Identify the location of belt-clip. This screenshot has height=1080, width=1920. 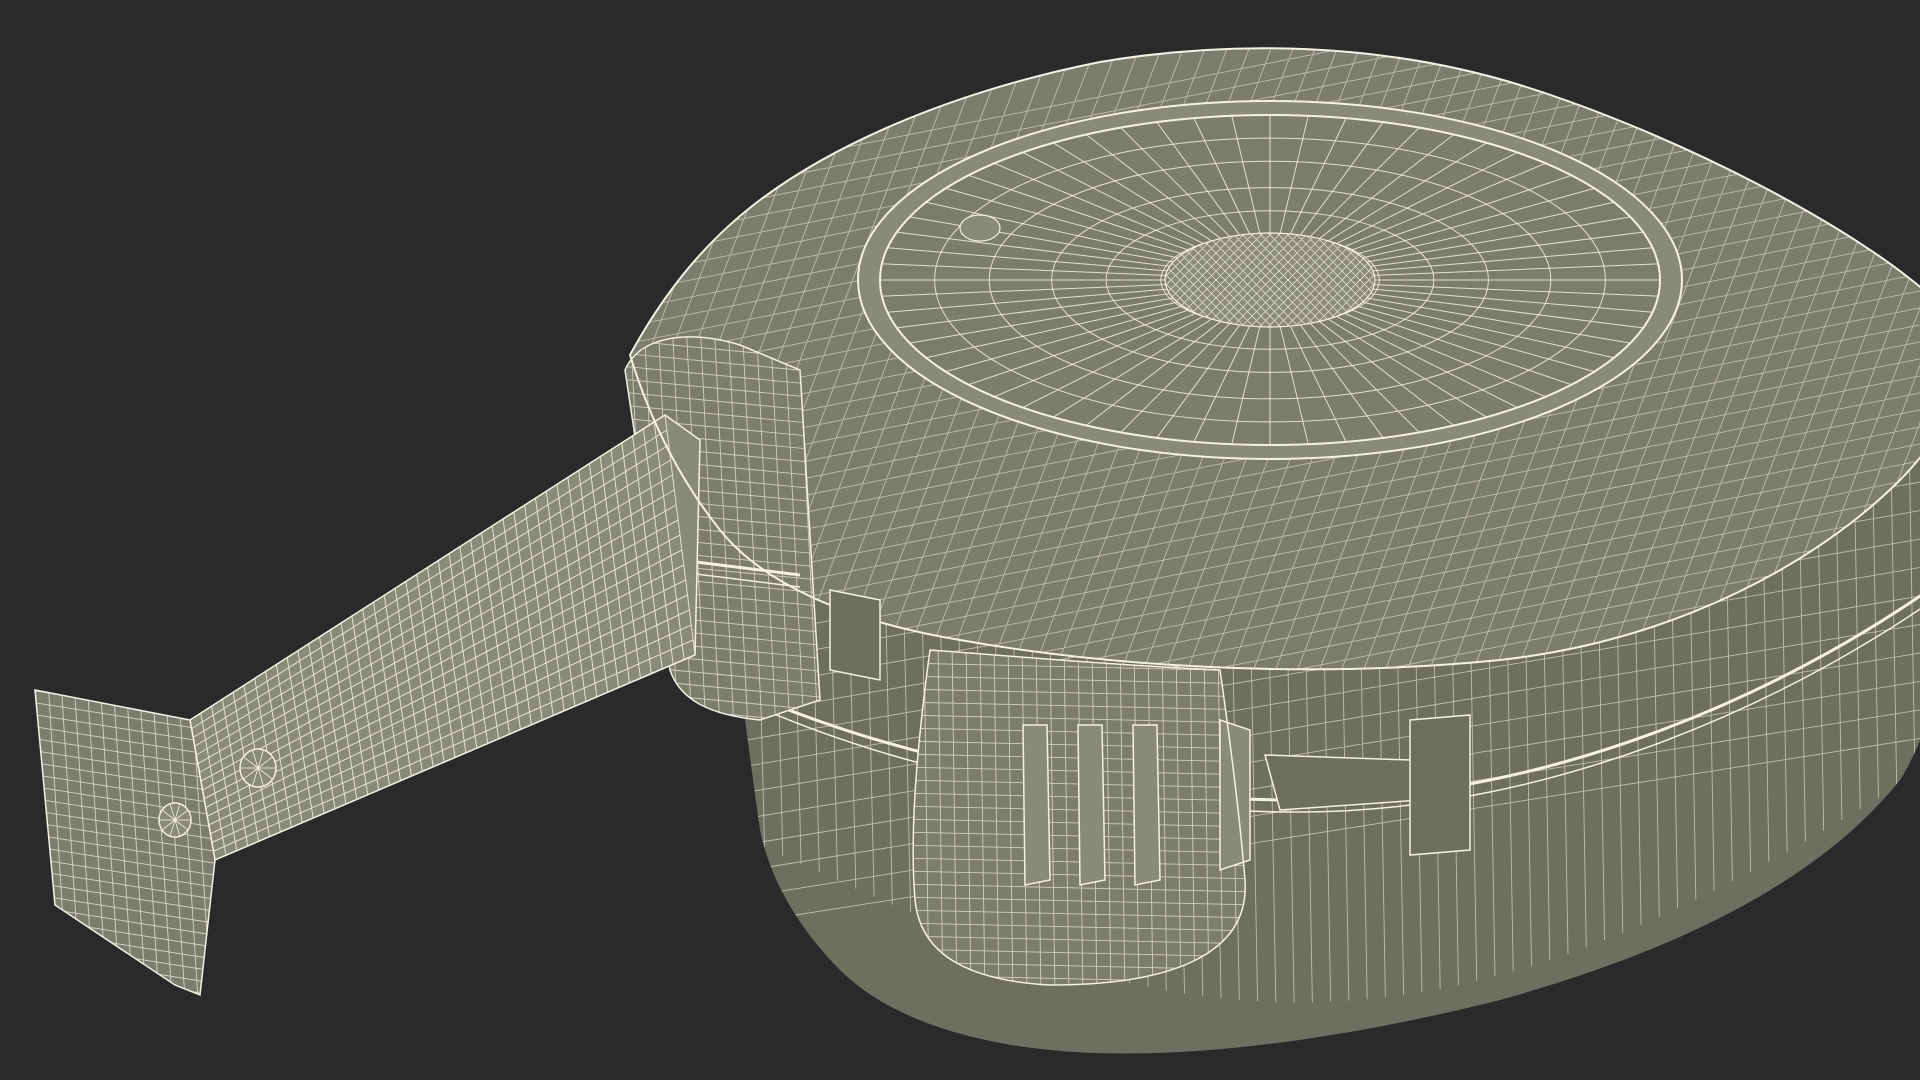
(1081, 817).